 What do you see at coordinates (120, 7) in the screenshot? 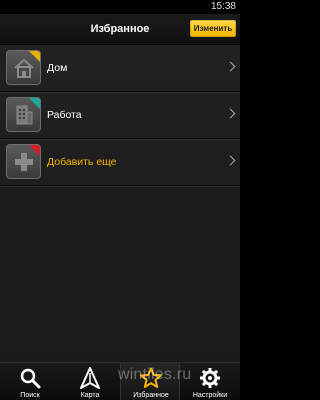
I see `status-bar: 15:38` at bounding box center [120, 7].